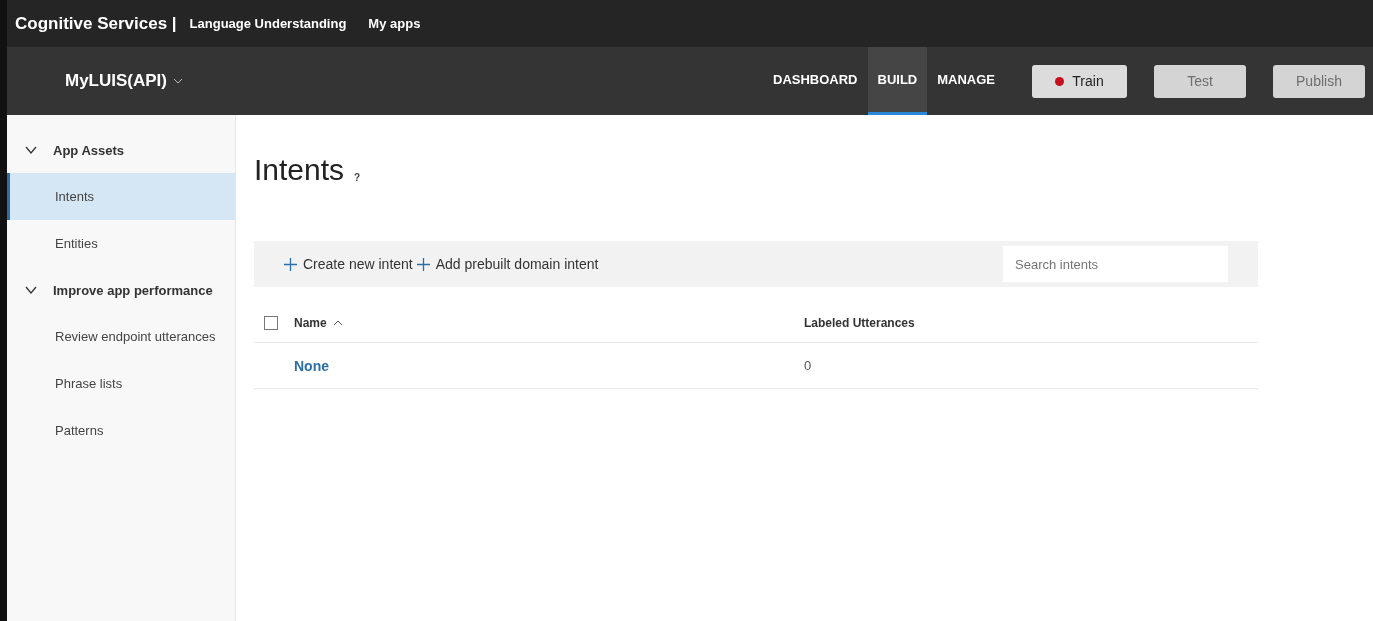 The width and height of the screenshot is (1373, 621). Describe the element at coordinates (1079, 81) in the screenshot. I see `train-button: Train` at that location.